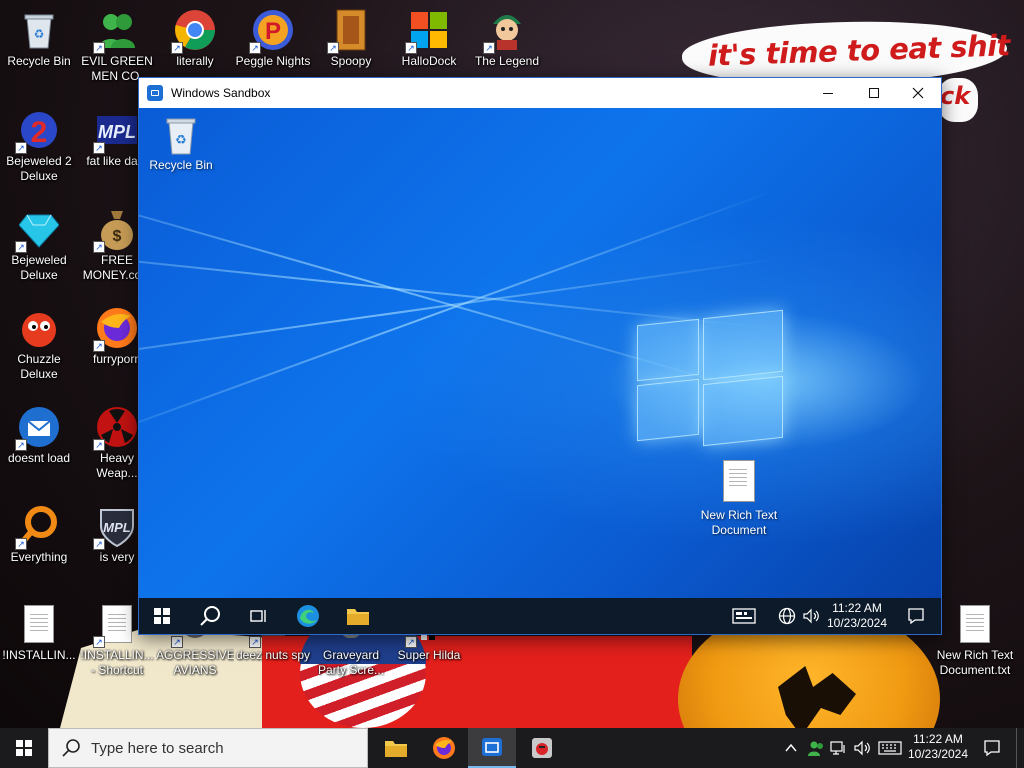 Image resolution: width=1024 pixels, height=768 pixels. Describe the element at coordinates (258, 616) in the screenshot. I see `sandbox-task-view-button` at that location.